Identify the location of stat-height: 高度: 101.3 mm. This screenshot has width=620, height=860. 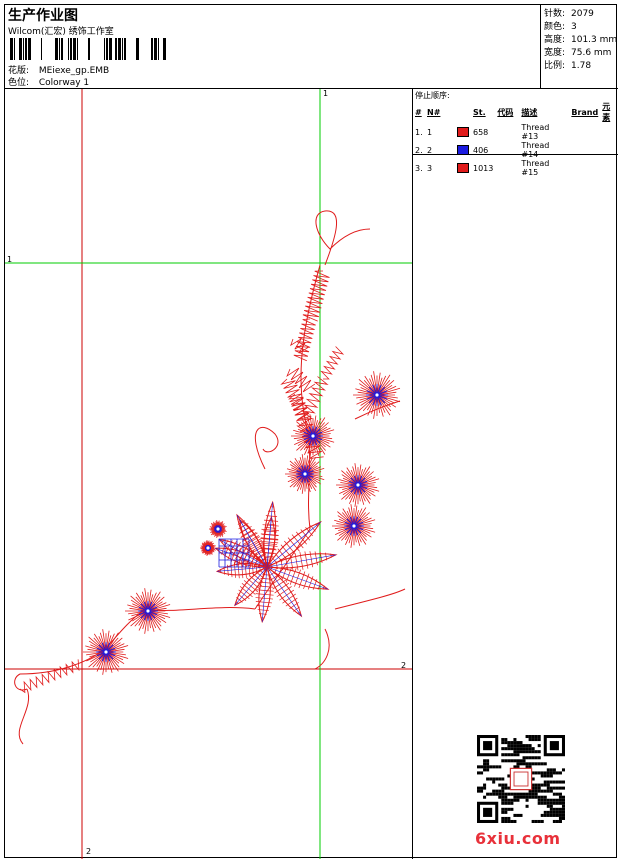
(580, 38).